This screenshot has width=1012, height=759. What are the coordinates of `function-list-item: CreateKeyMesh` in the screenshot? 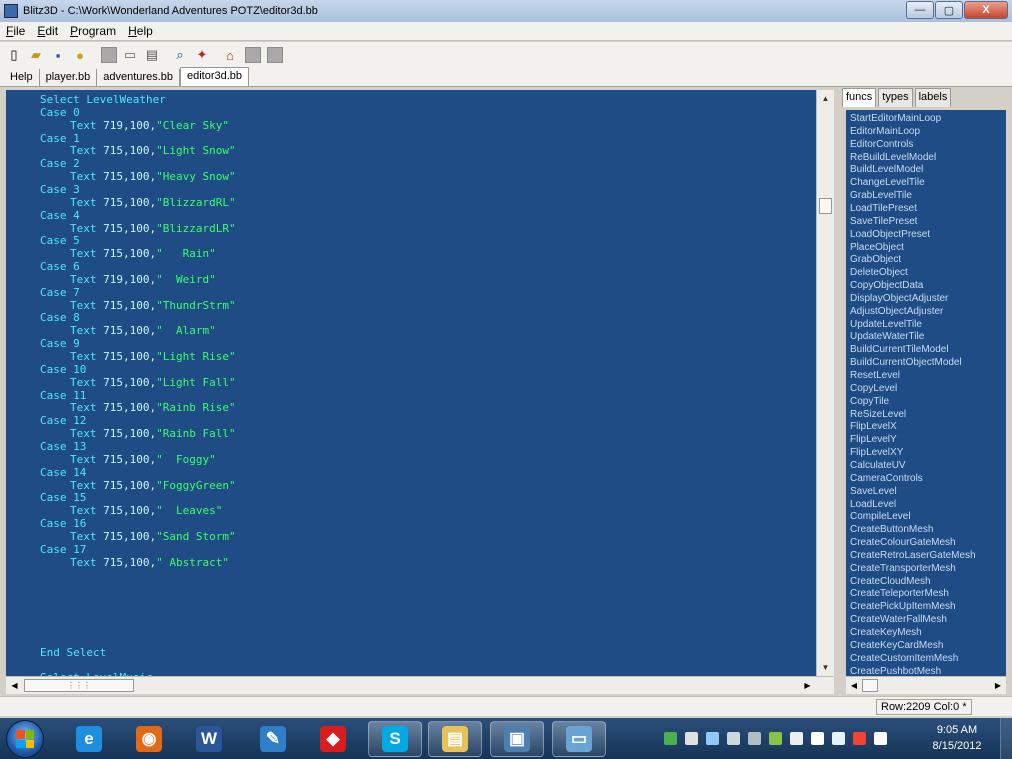 It's located at (886, 632).